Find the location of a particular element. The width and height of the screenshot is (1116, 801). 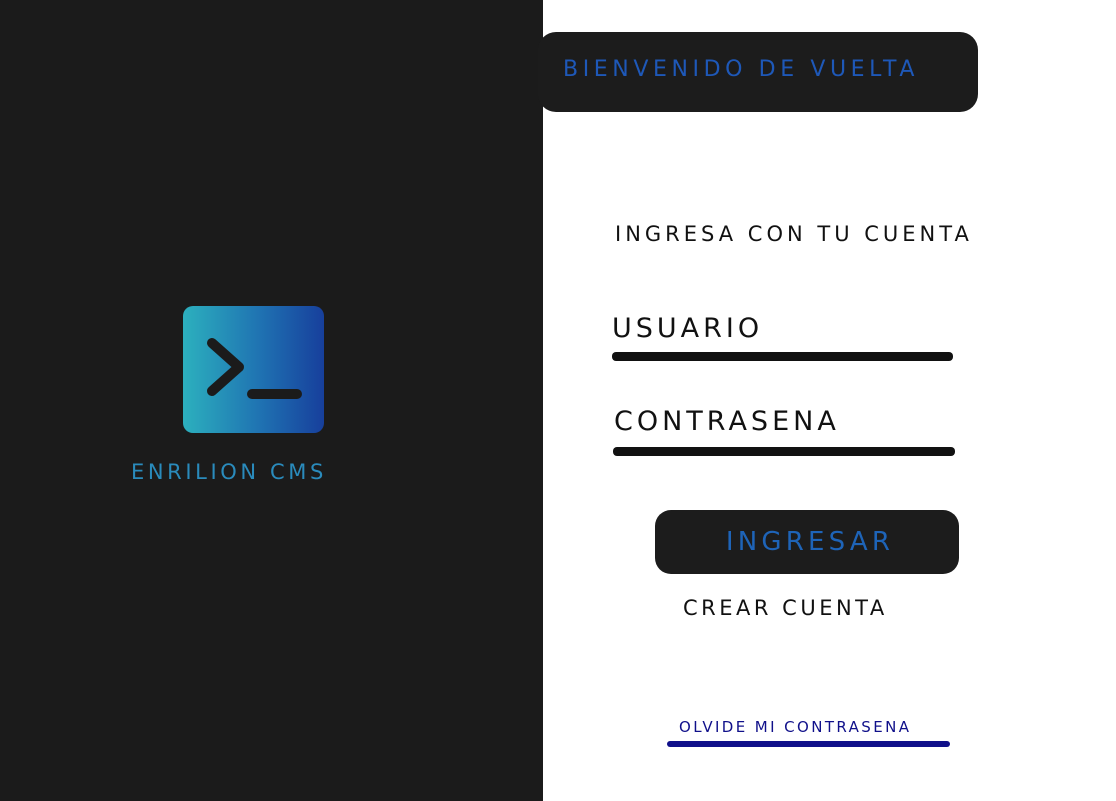

brand-name: ENRILION CMS is located at coordinates (229, 472).